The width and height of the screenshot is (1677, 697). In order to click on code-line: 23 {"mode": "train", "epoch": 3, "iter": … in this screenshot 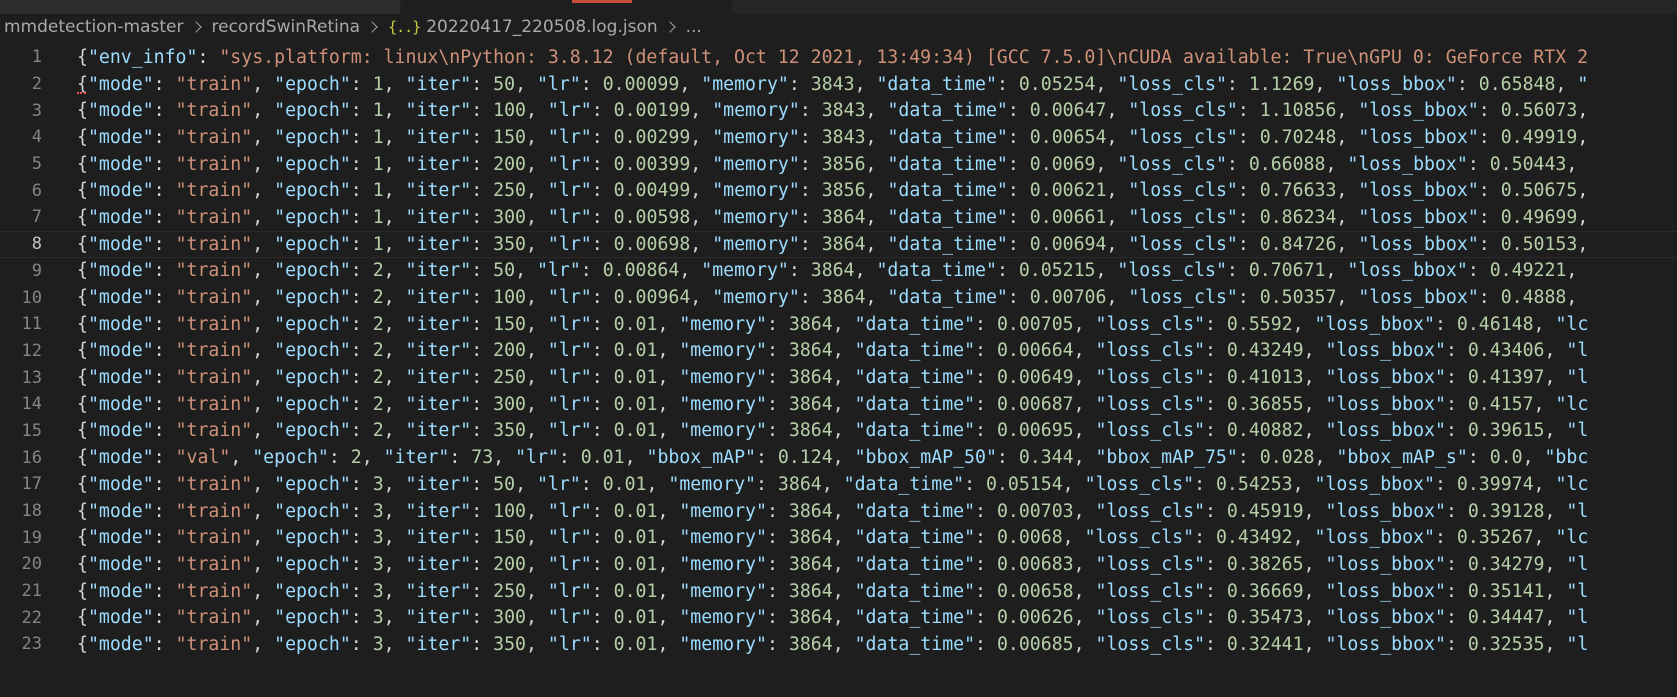, I will do `click(838, 644)`.